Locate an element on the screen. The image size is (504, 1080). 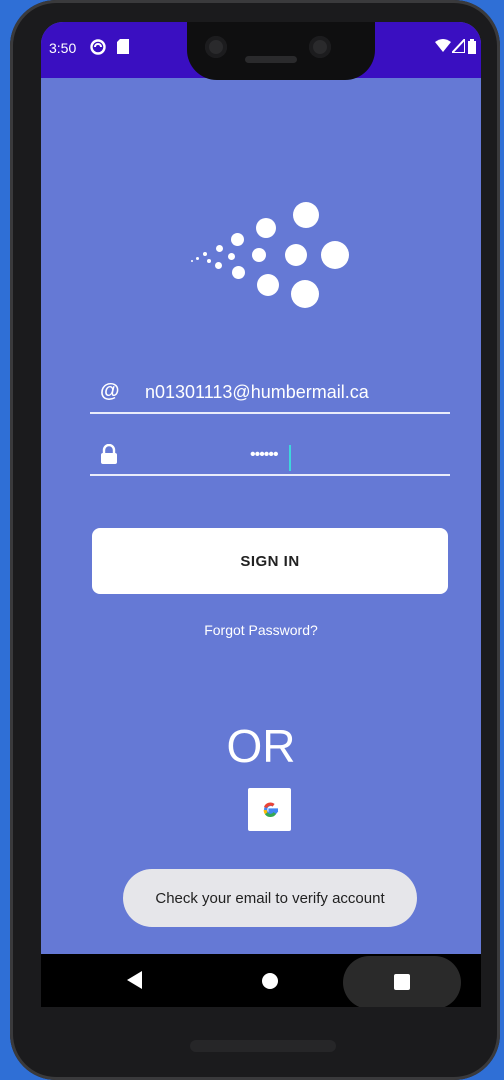
password-field: •••••• is located at coordinates (270, 457).